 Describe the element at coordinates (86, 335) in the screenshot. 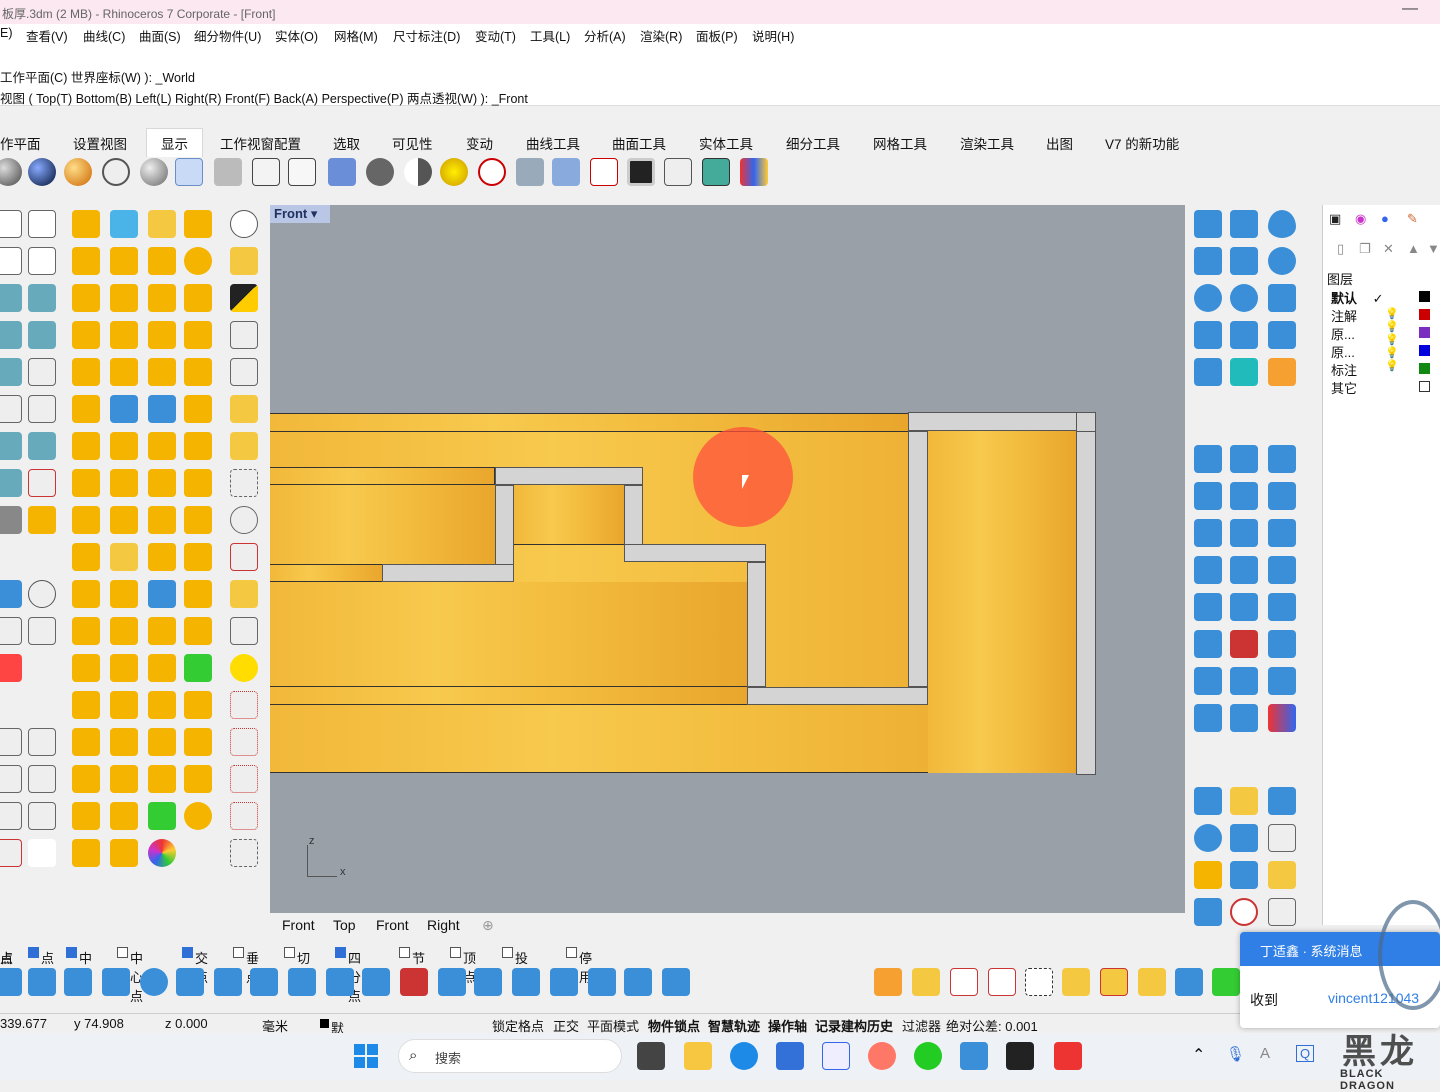

I see `wave-icon` at that location.